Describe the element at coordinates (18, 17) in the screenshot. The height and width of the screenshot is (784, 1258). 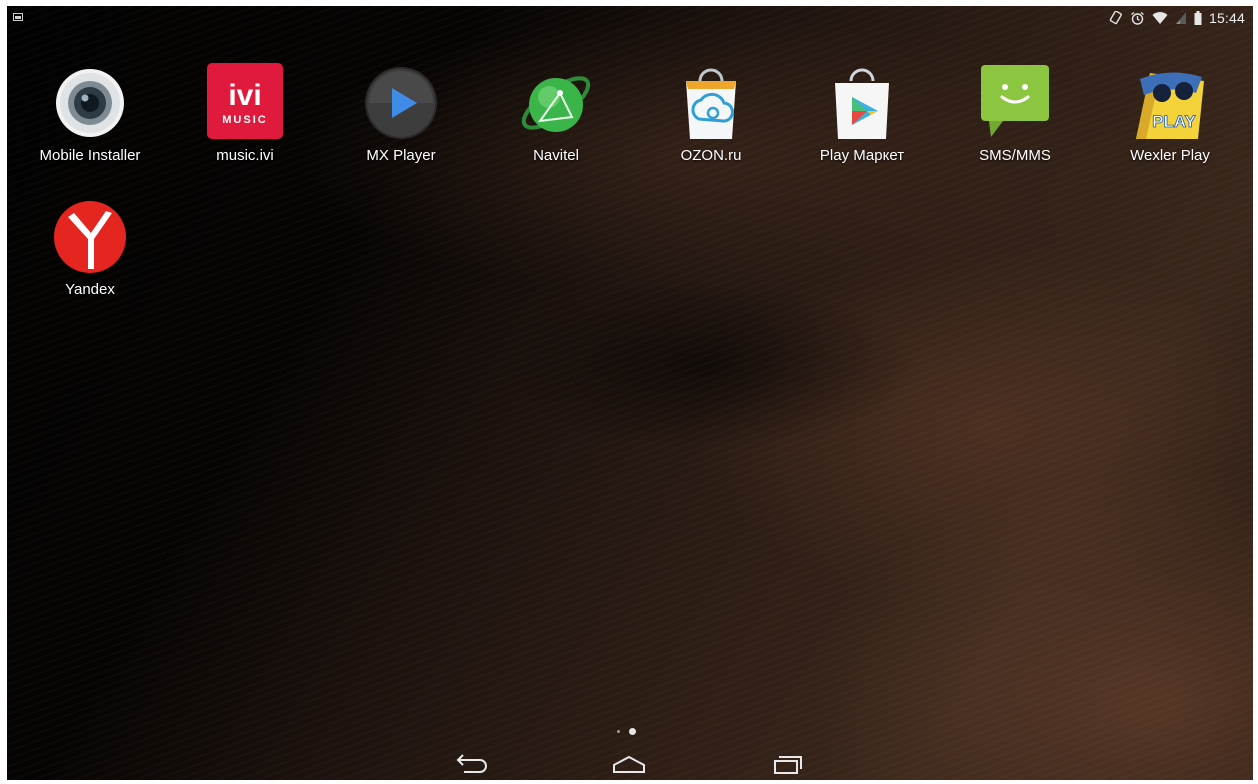
I see `screenshot-notification-icon` at that location.